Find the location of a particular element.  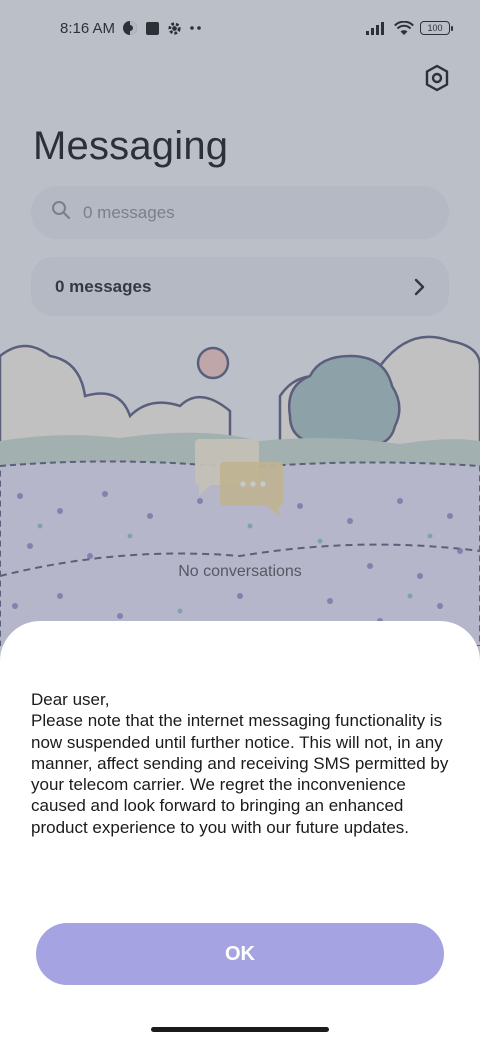

dialog-greeting: Dear user, is located at coordinates (70, 699).